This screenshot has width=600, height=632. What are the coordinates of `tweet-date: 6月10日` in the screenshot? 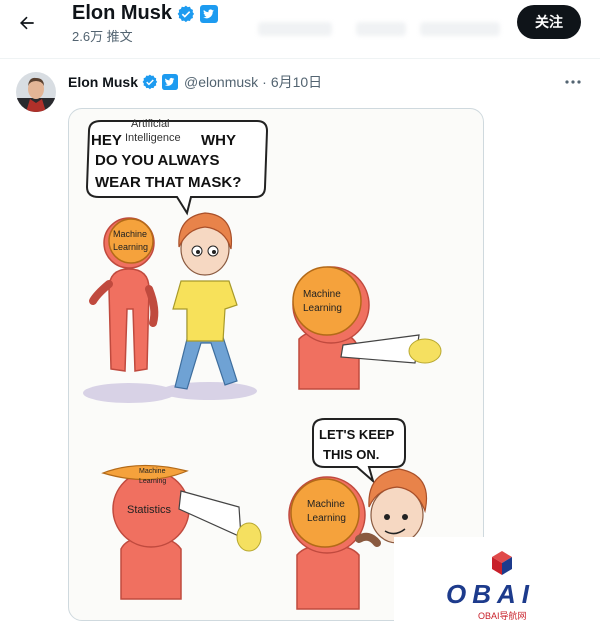 It's located at (296, 82).